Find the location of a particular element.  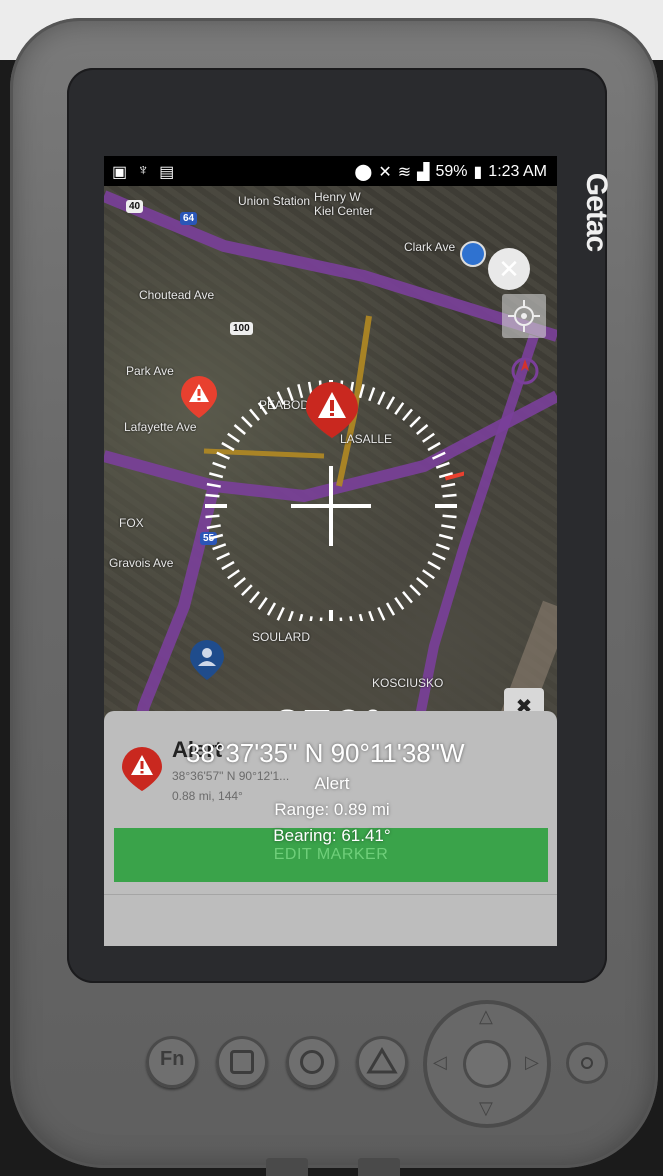

up-arrow-icon: △ is located at coordinates (486, 1016).